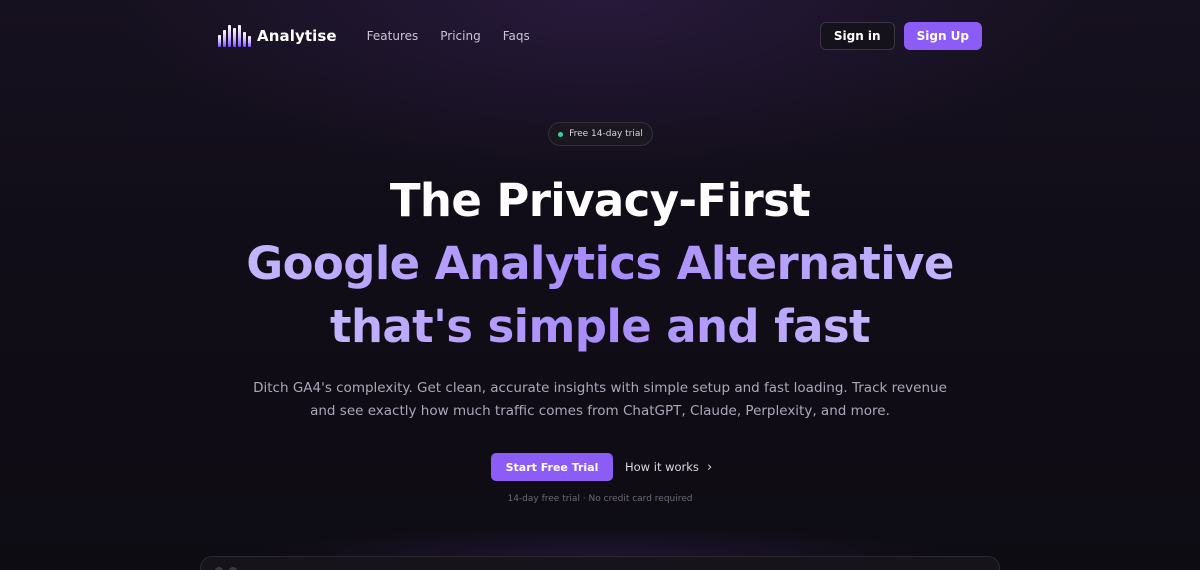 This screenshot has width=1200, height=570. What do you see at coordinates (942, 36) in the screenshot?
I see `sign-up-button: Sign Up` at bounding box center [942, 36].